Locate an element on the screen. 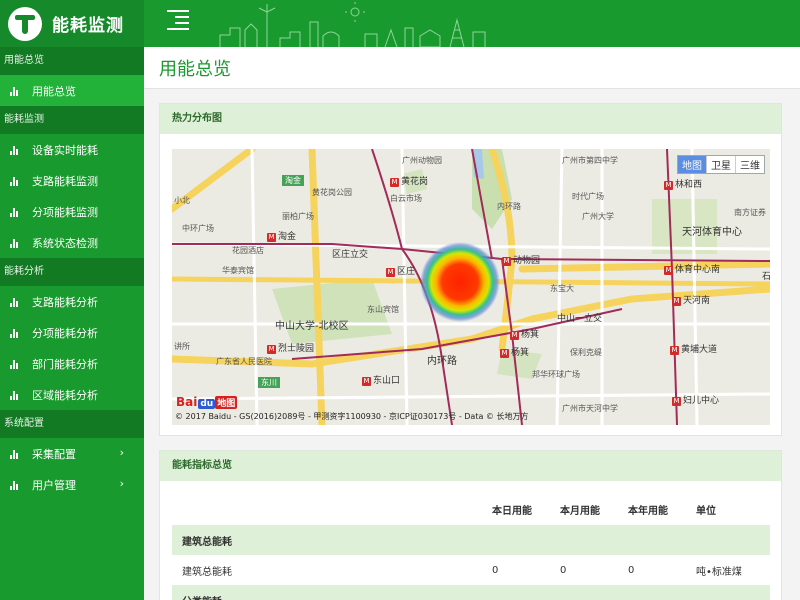  sidebar-item-region-analysis: 区域能耗分析 is located at coordinates (72, 394).